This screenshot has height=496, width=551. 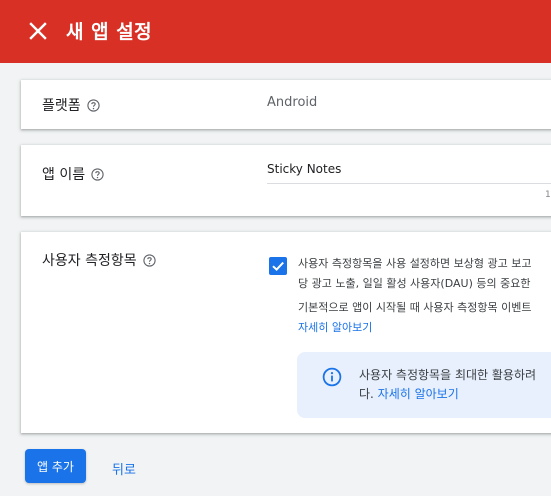 I want to click on add-app-button: 앱 추가, so click(x=55, y=466).